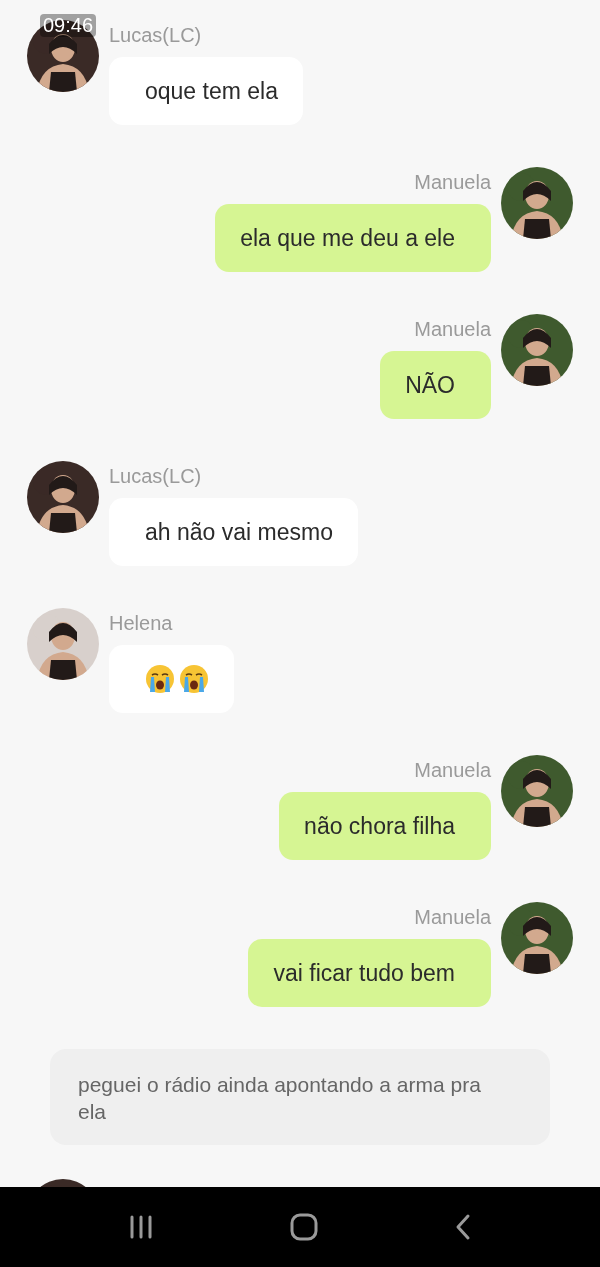  I want to click on sender-name: Helena, so click(141, 623).